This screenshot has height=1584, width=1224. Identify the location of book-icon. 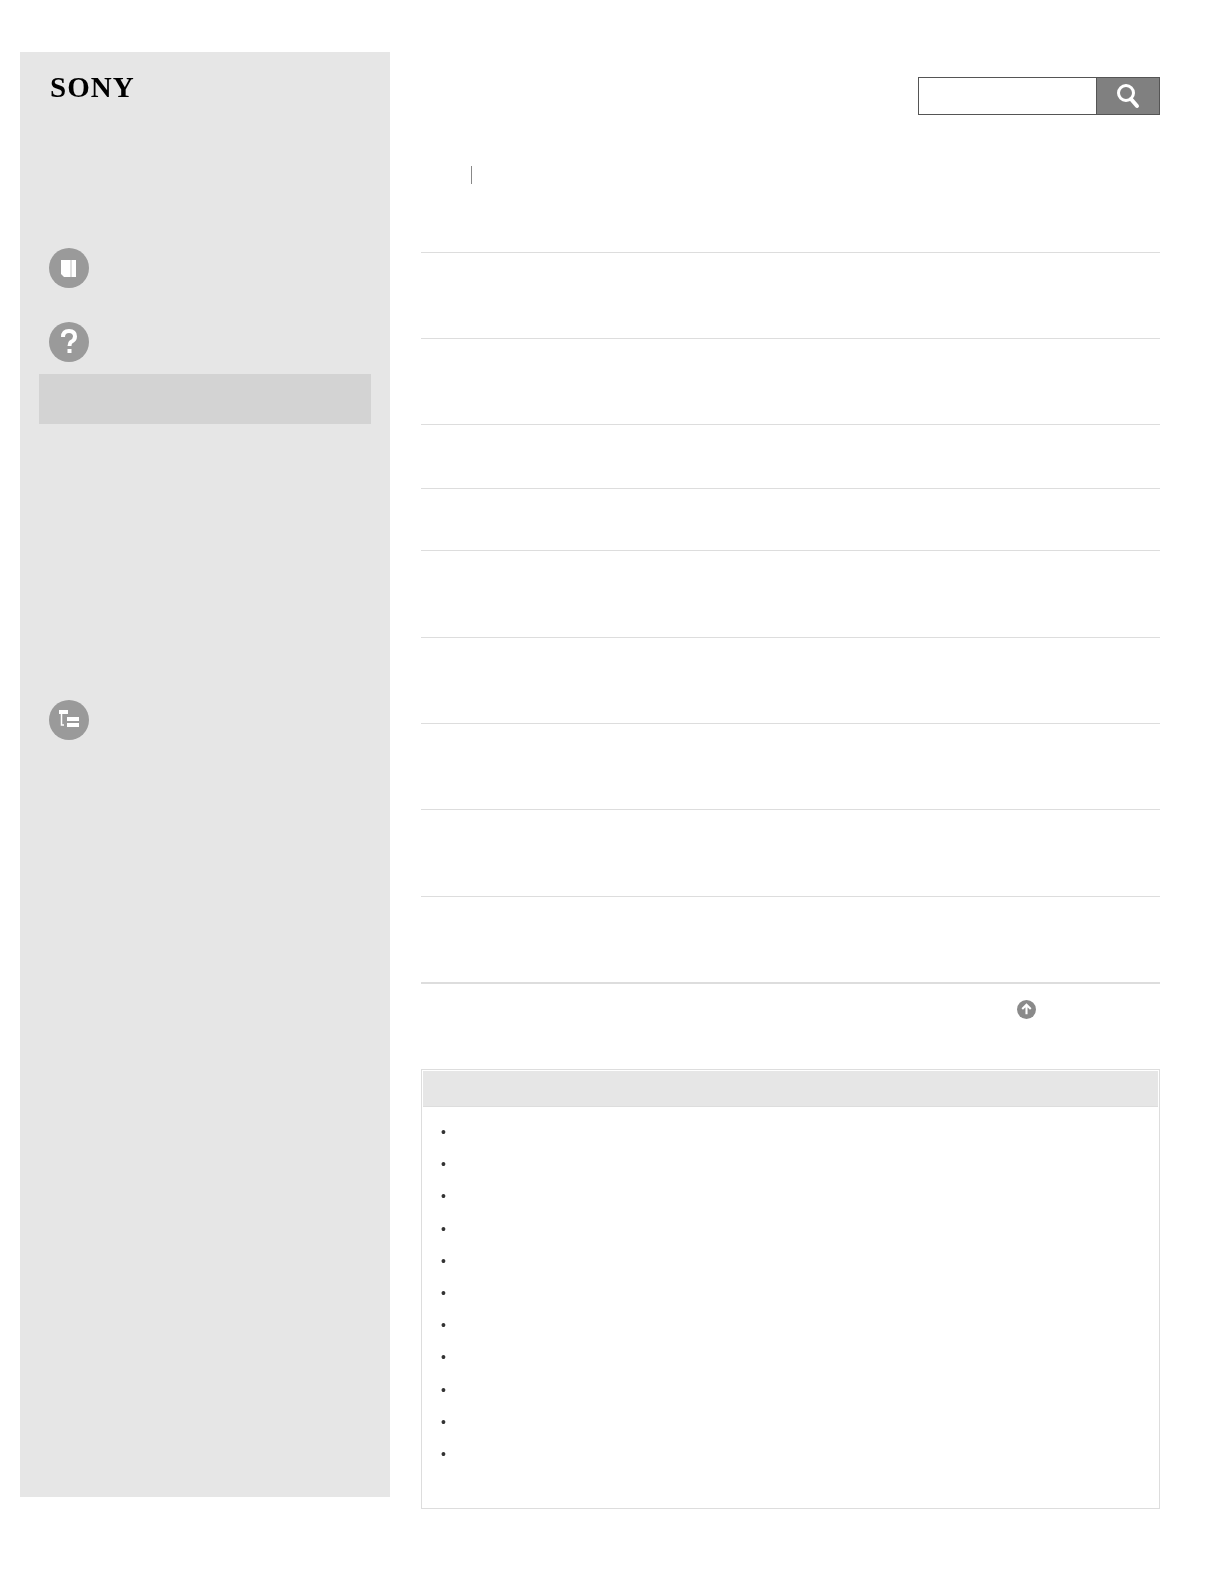
(69, 268).